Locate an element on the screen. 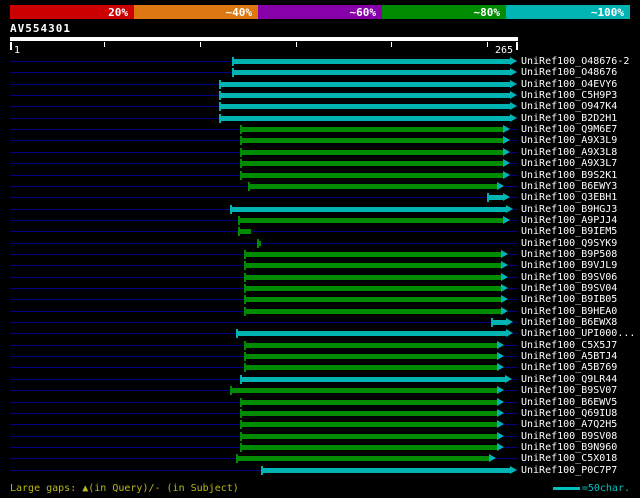  alignment-row: UniRef100_A9X3L9 is located at coordinates (320, 140).